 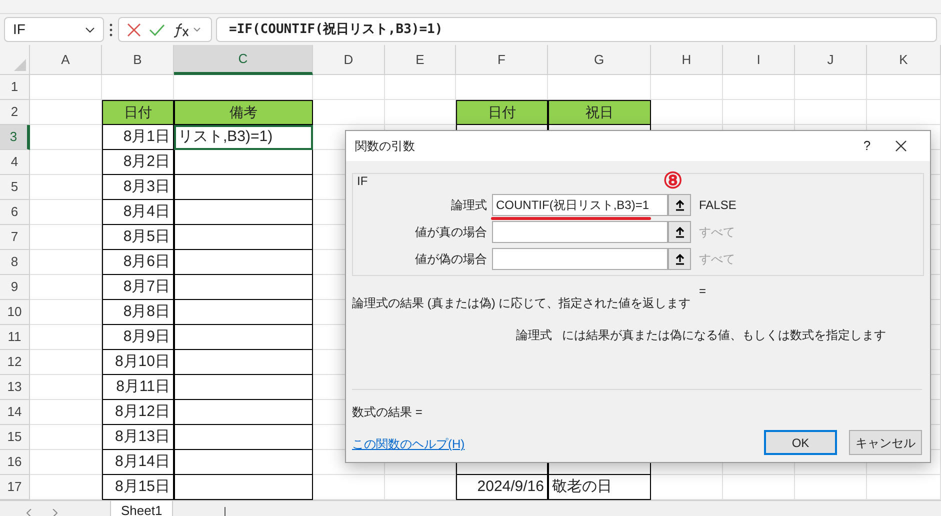 What do you see at coordinates (15, 312) in the screenshot?
I see `row-header: 10` at bounding box center [15, 312].